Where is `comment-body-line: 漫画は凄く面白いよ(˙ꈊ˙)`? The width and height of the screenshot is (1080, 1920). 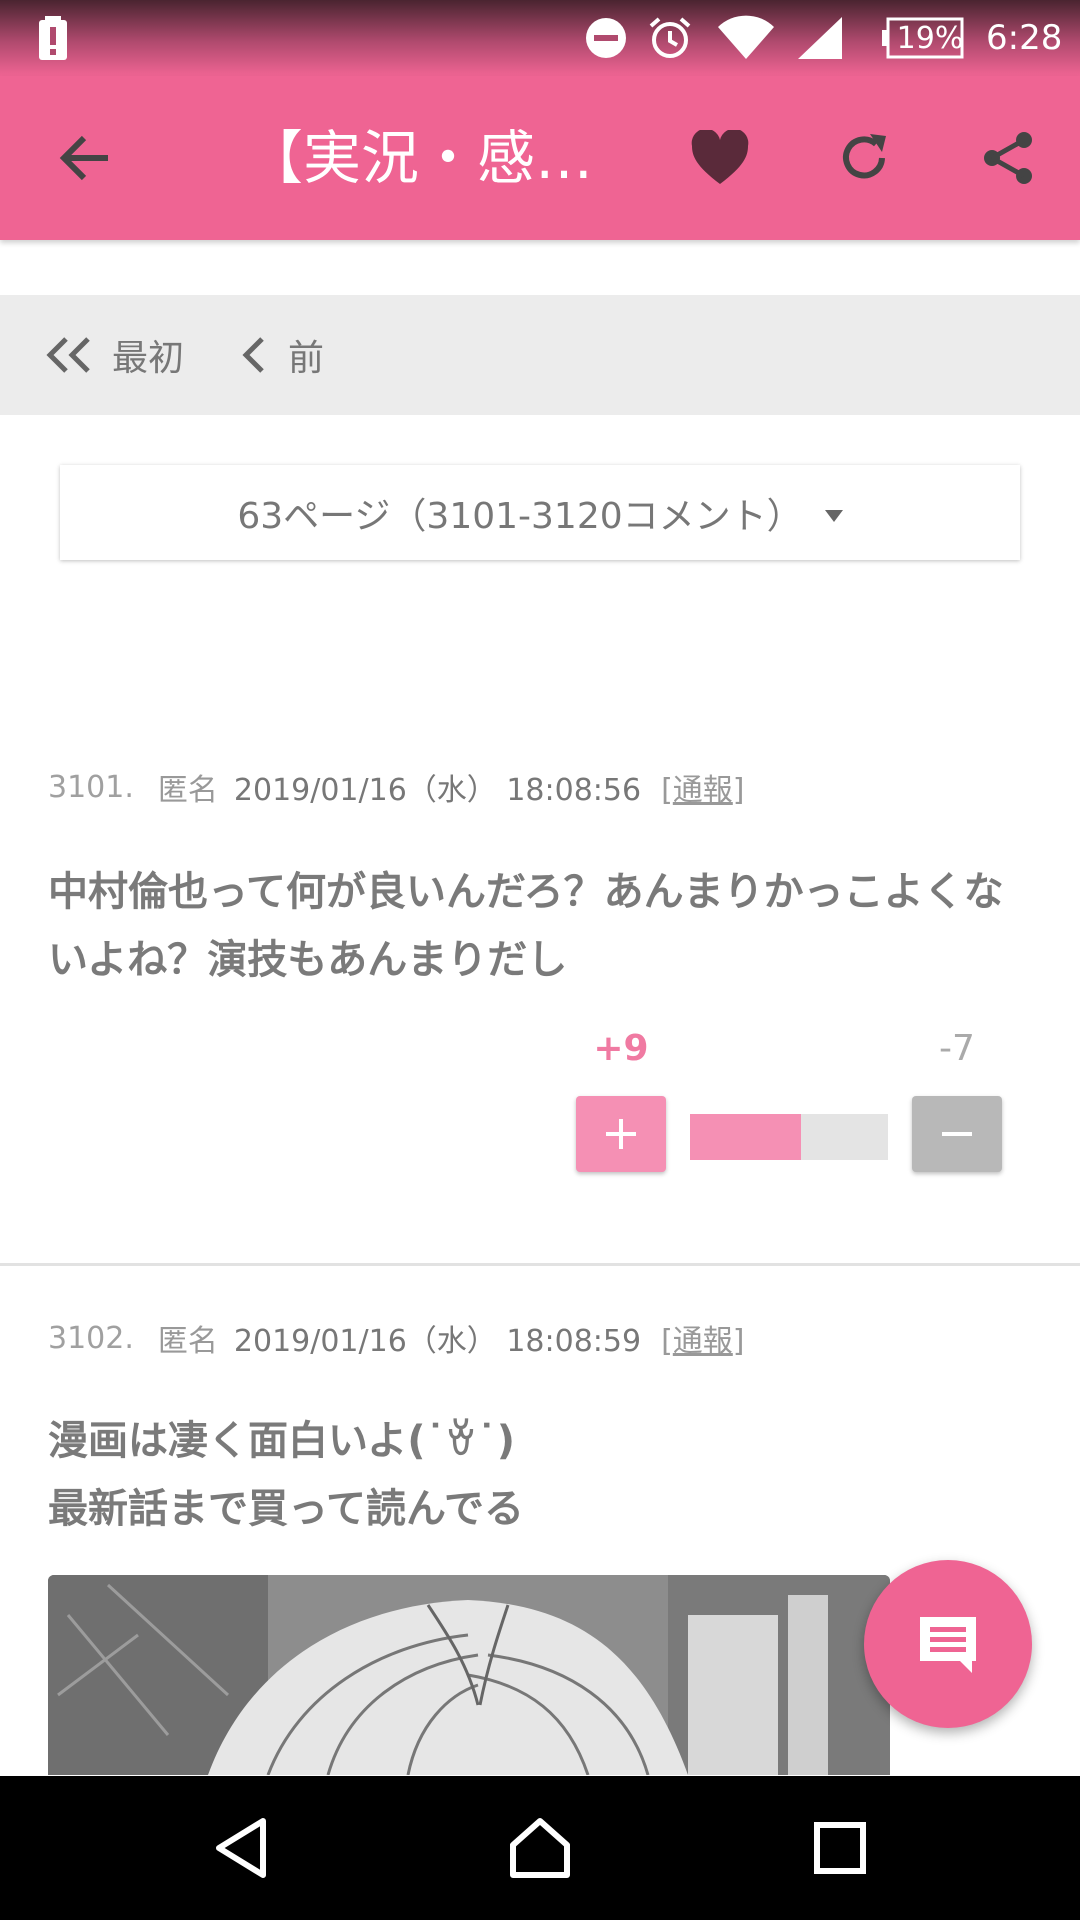 comment-body-line: 漫画は凄く面白いよ(˙ꈊ˙) is located at coordinates (282, 1441).